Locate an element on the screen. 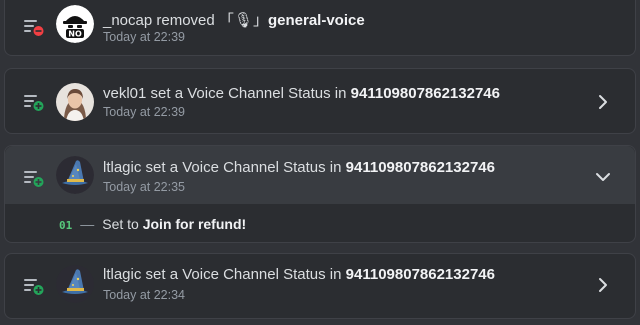 Image resolution: width=640 pixels, height=325 pixels. chevron-down-icon is located at coordinates (603, 177).